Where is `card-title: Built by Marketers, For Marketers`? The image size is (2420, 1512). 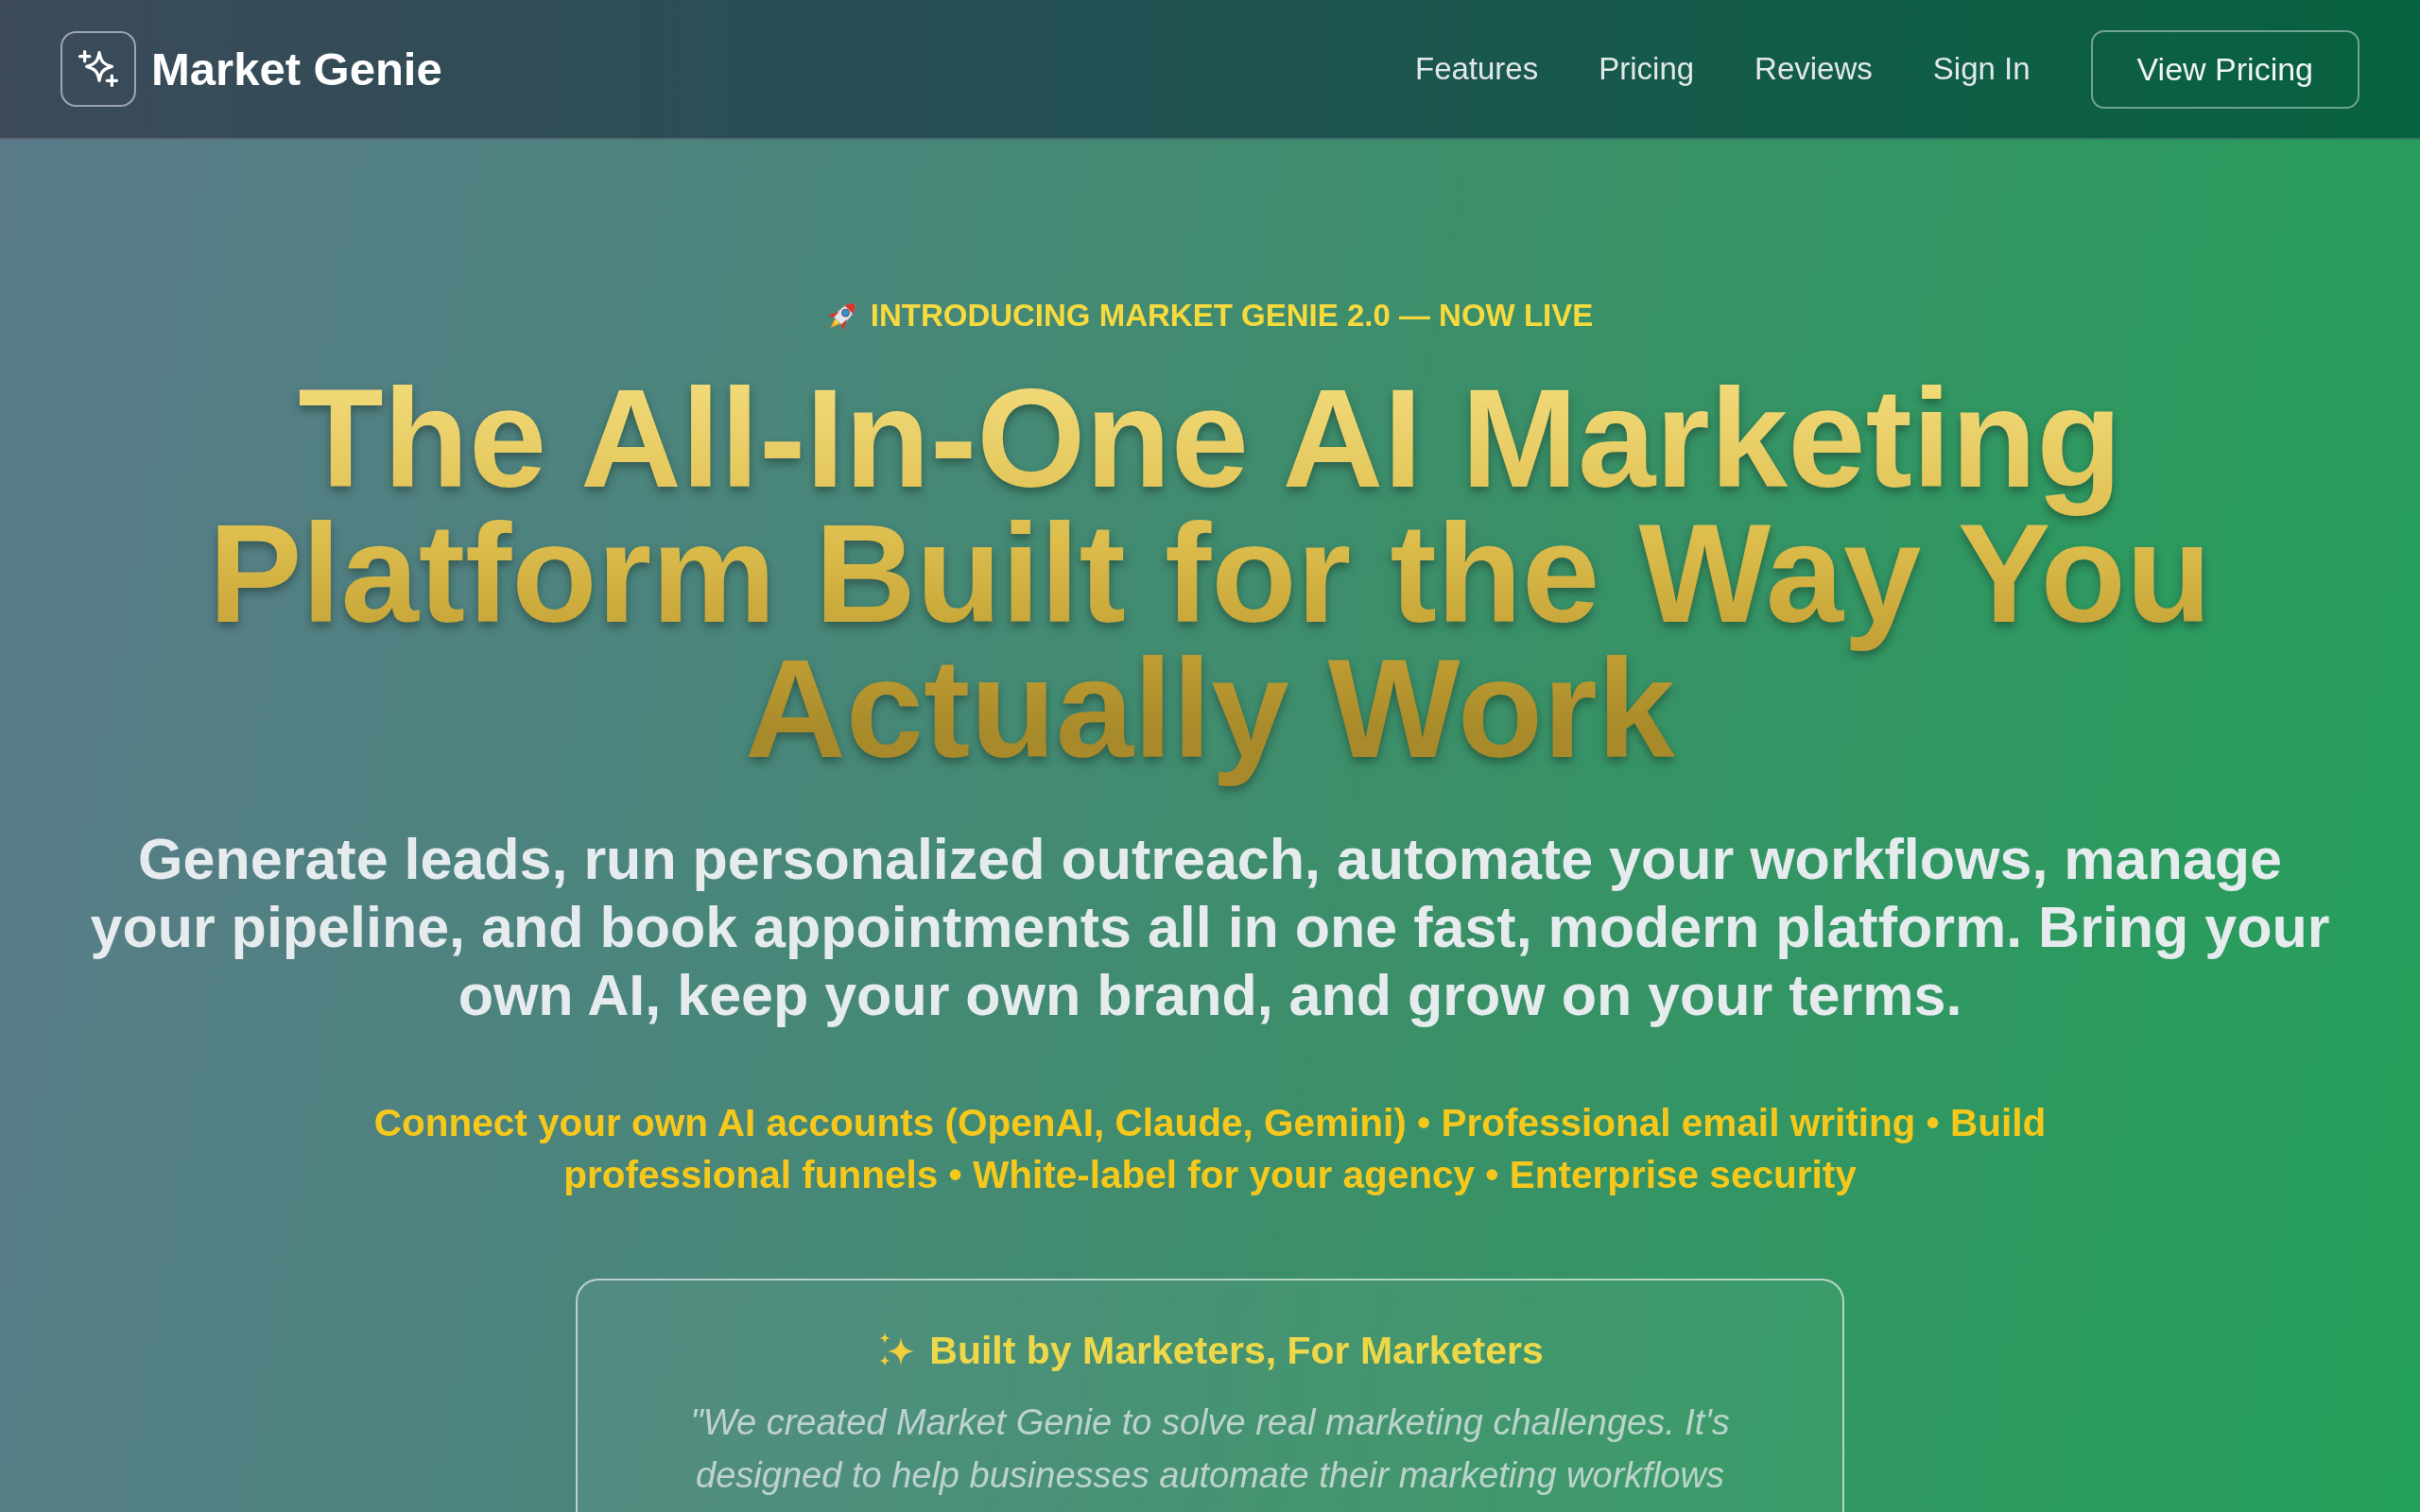
card-title: Built by Marketers, For Marketers is located at coordinates (1236, 1350).